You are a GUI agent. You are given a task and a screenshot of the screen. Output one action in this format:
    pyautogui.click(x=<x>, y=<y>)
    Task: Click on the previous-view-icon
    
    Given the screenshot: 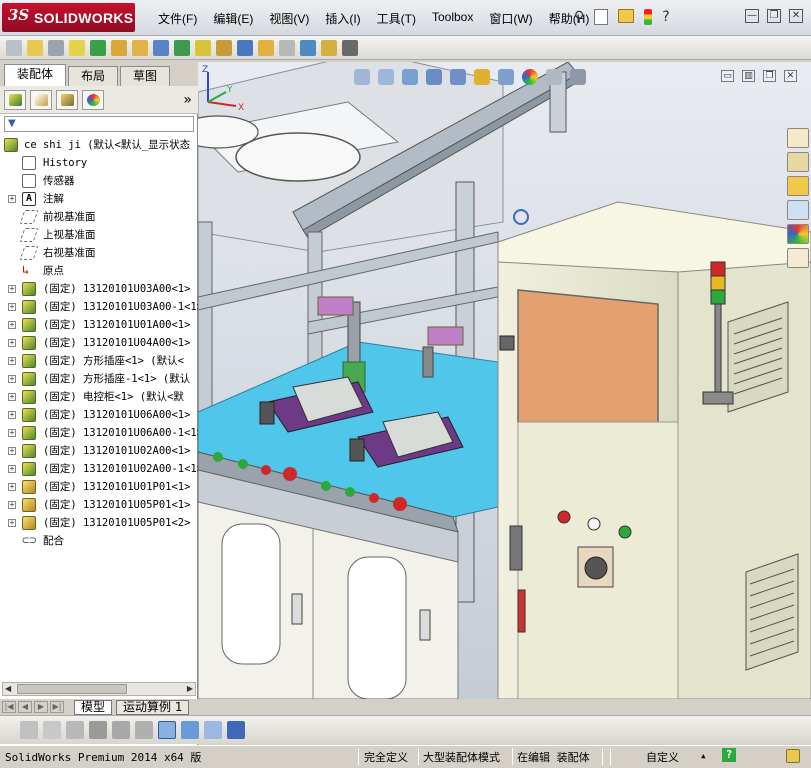 What is the action you would take?
    pyautogui.click(x=410, y=77)
    